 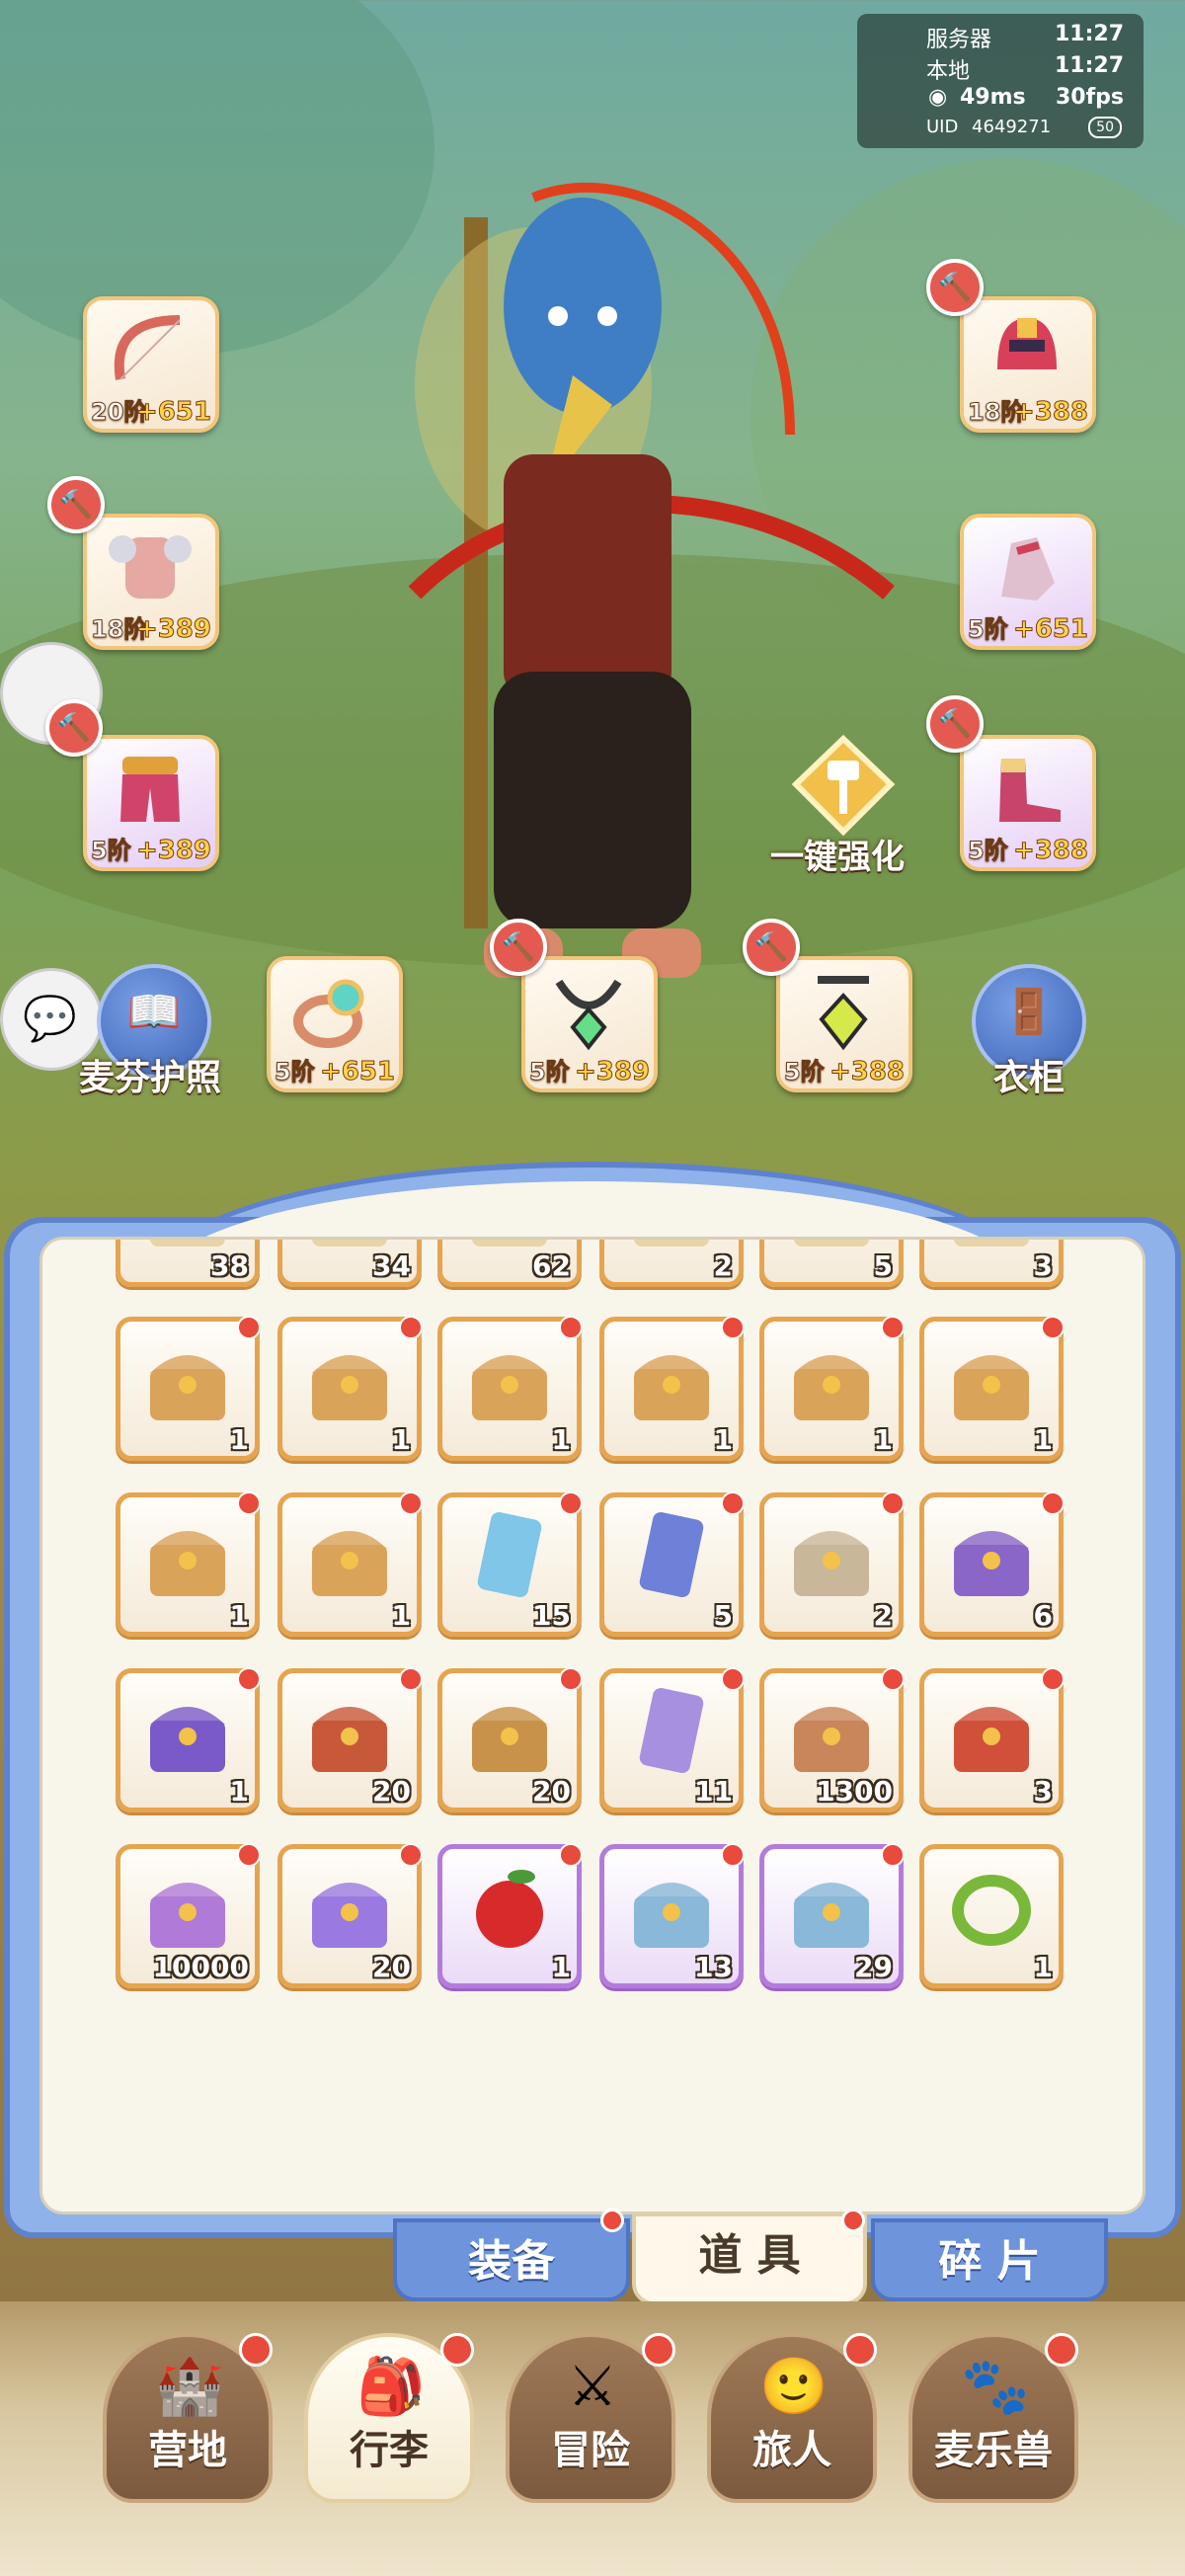 I want to click on tab-items: 道 具, so click(x=749, y=2259).